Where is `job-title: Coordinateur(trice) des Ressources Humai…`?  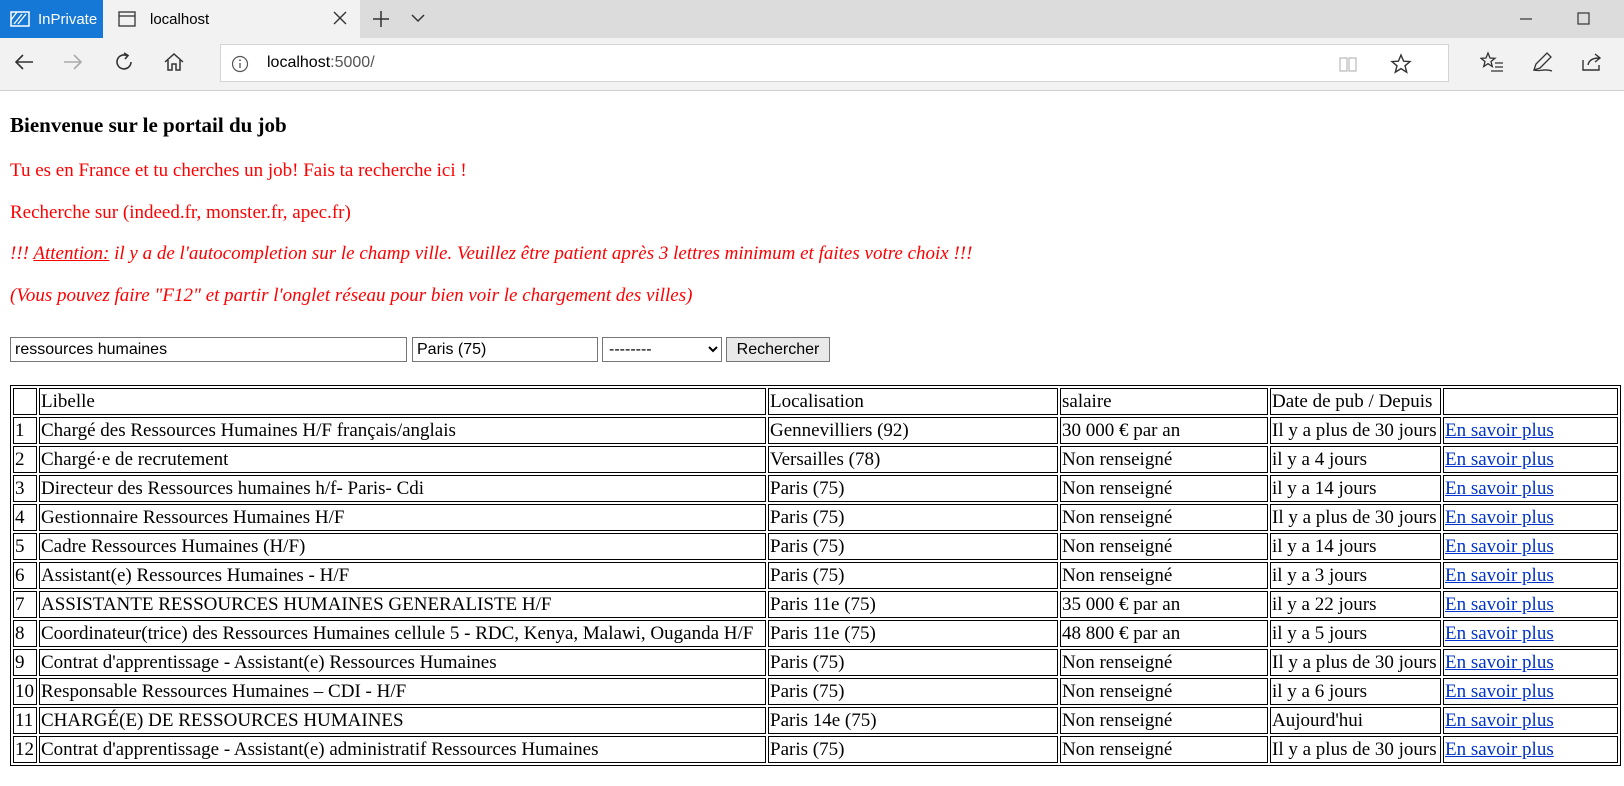 job-title: Coordinateur(trice) des Ressources Humai… is located at coordinates (402, 633).